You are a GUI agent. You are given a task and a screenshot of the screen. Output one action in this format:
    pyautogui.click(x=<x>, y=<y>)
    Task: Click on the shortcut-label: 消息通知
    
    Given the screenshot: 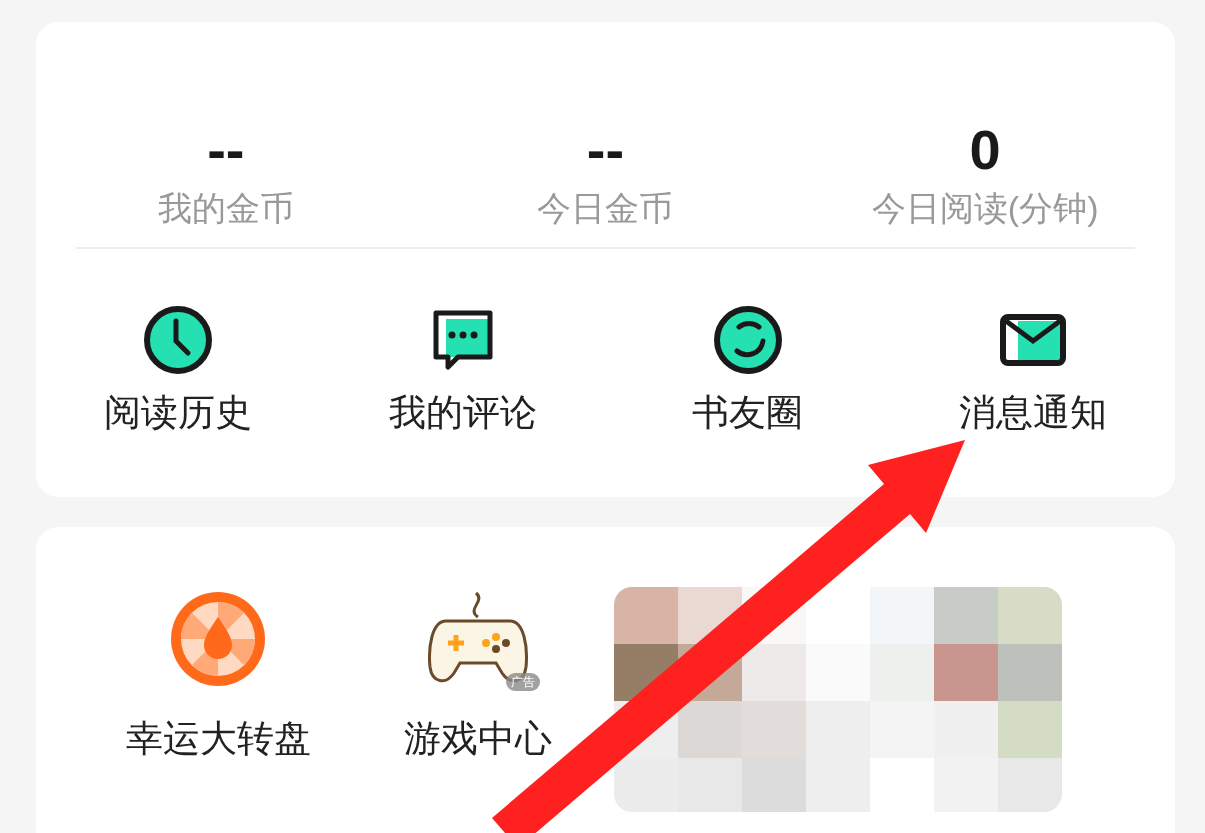 What is the action you would take?
    pyautogui.click(x=1032, y=413)
    